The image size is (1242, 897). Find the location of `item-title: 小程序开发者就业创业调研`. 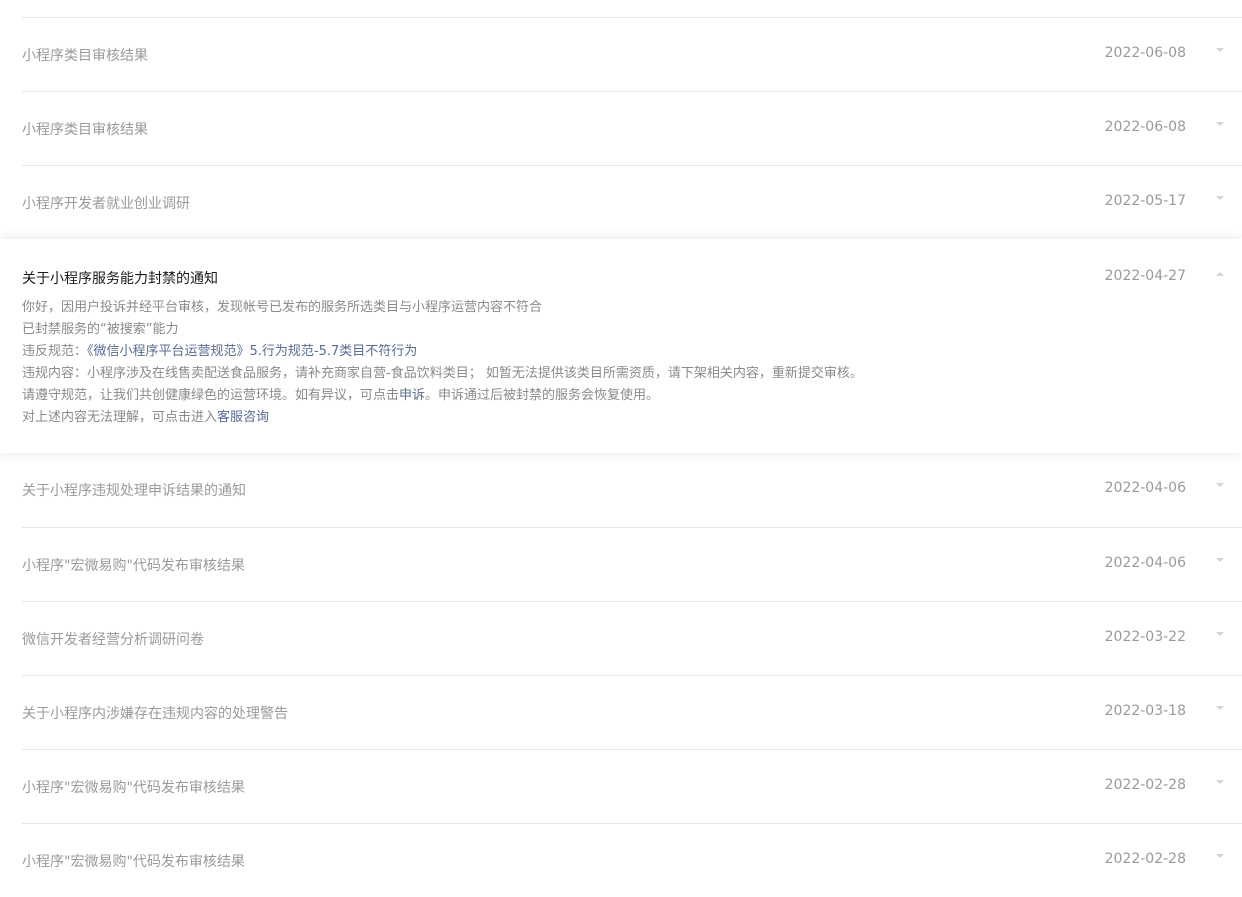

item-title: 小程序开发者就业创业调研 is located at coordinates (106, 204).